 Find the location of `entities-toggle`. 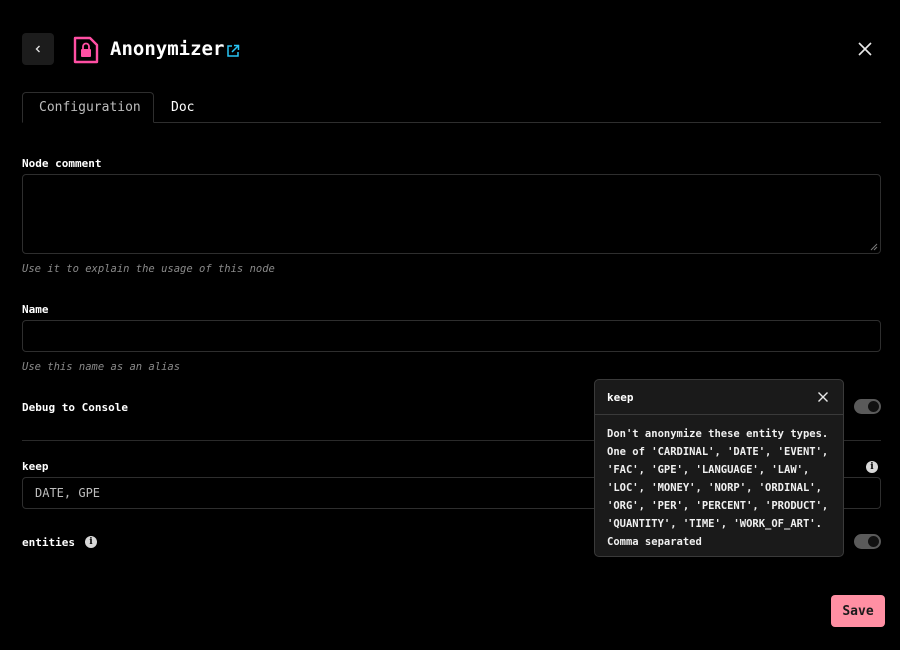

entities-toggle is located at coordinates (867, 541).